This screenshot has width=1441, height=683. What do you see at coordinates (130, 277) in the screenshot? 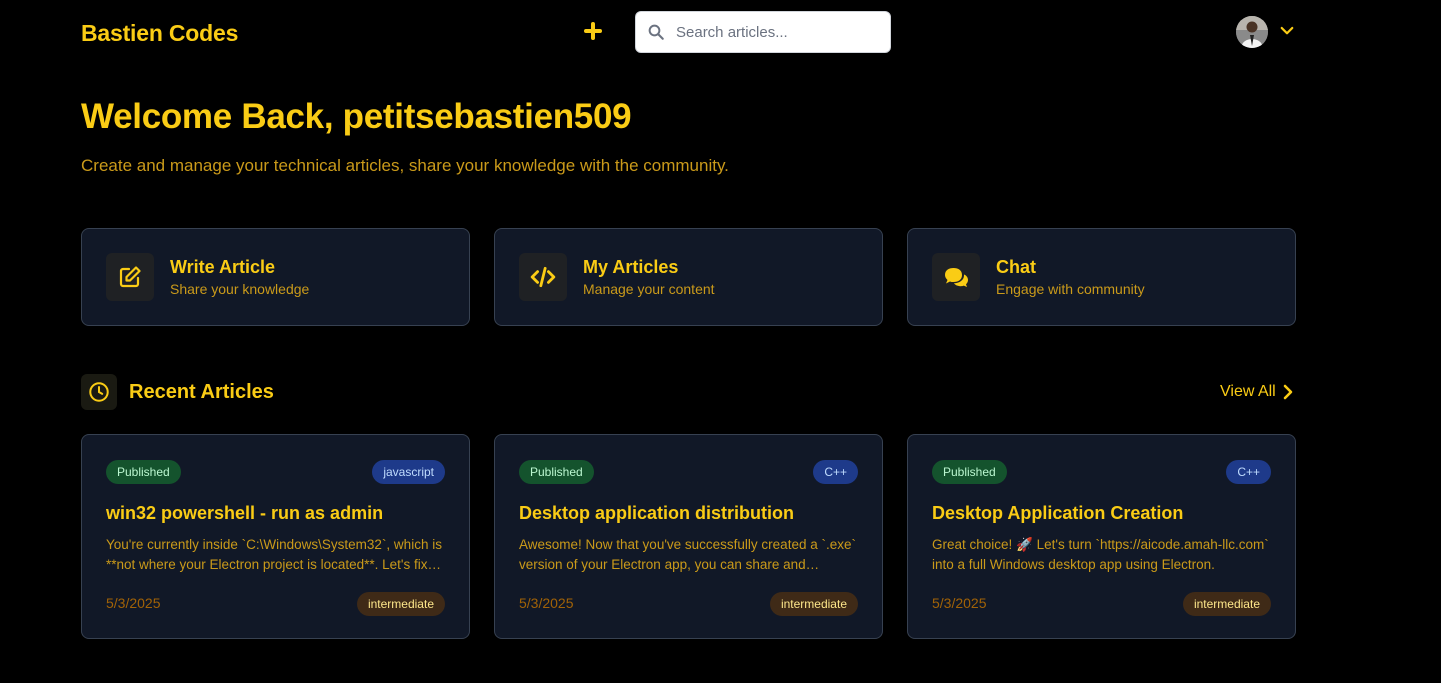
I see `edit-icon` at bounding box center [130, 277].